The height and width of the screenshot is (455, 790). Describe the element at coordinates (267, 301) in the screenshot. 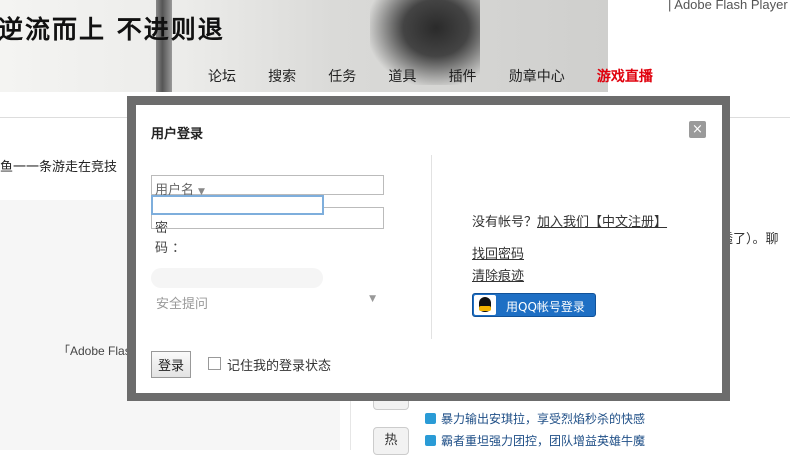

I see `security-question-select: 安全提问 ▼` at that location.